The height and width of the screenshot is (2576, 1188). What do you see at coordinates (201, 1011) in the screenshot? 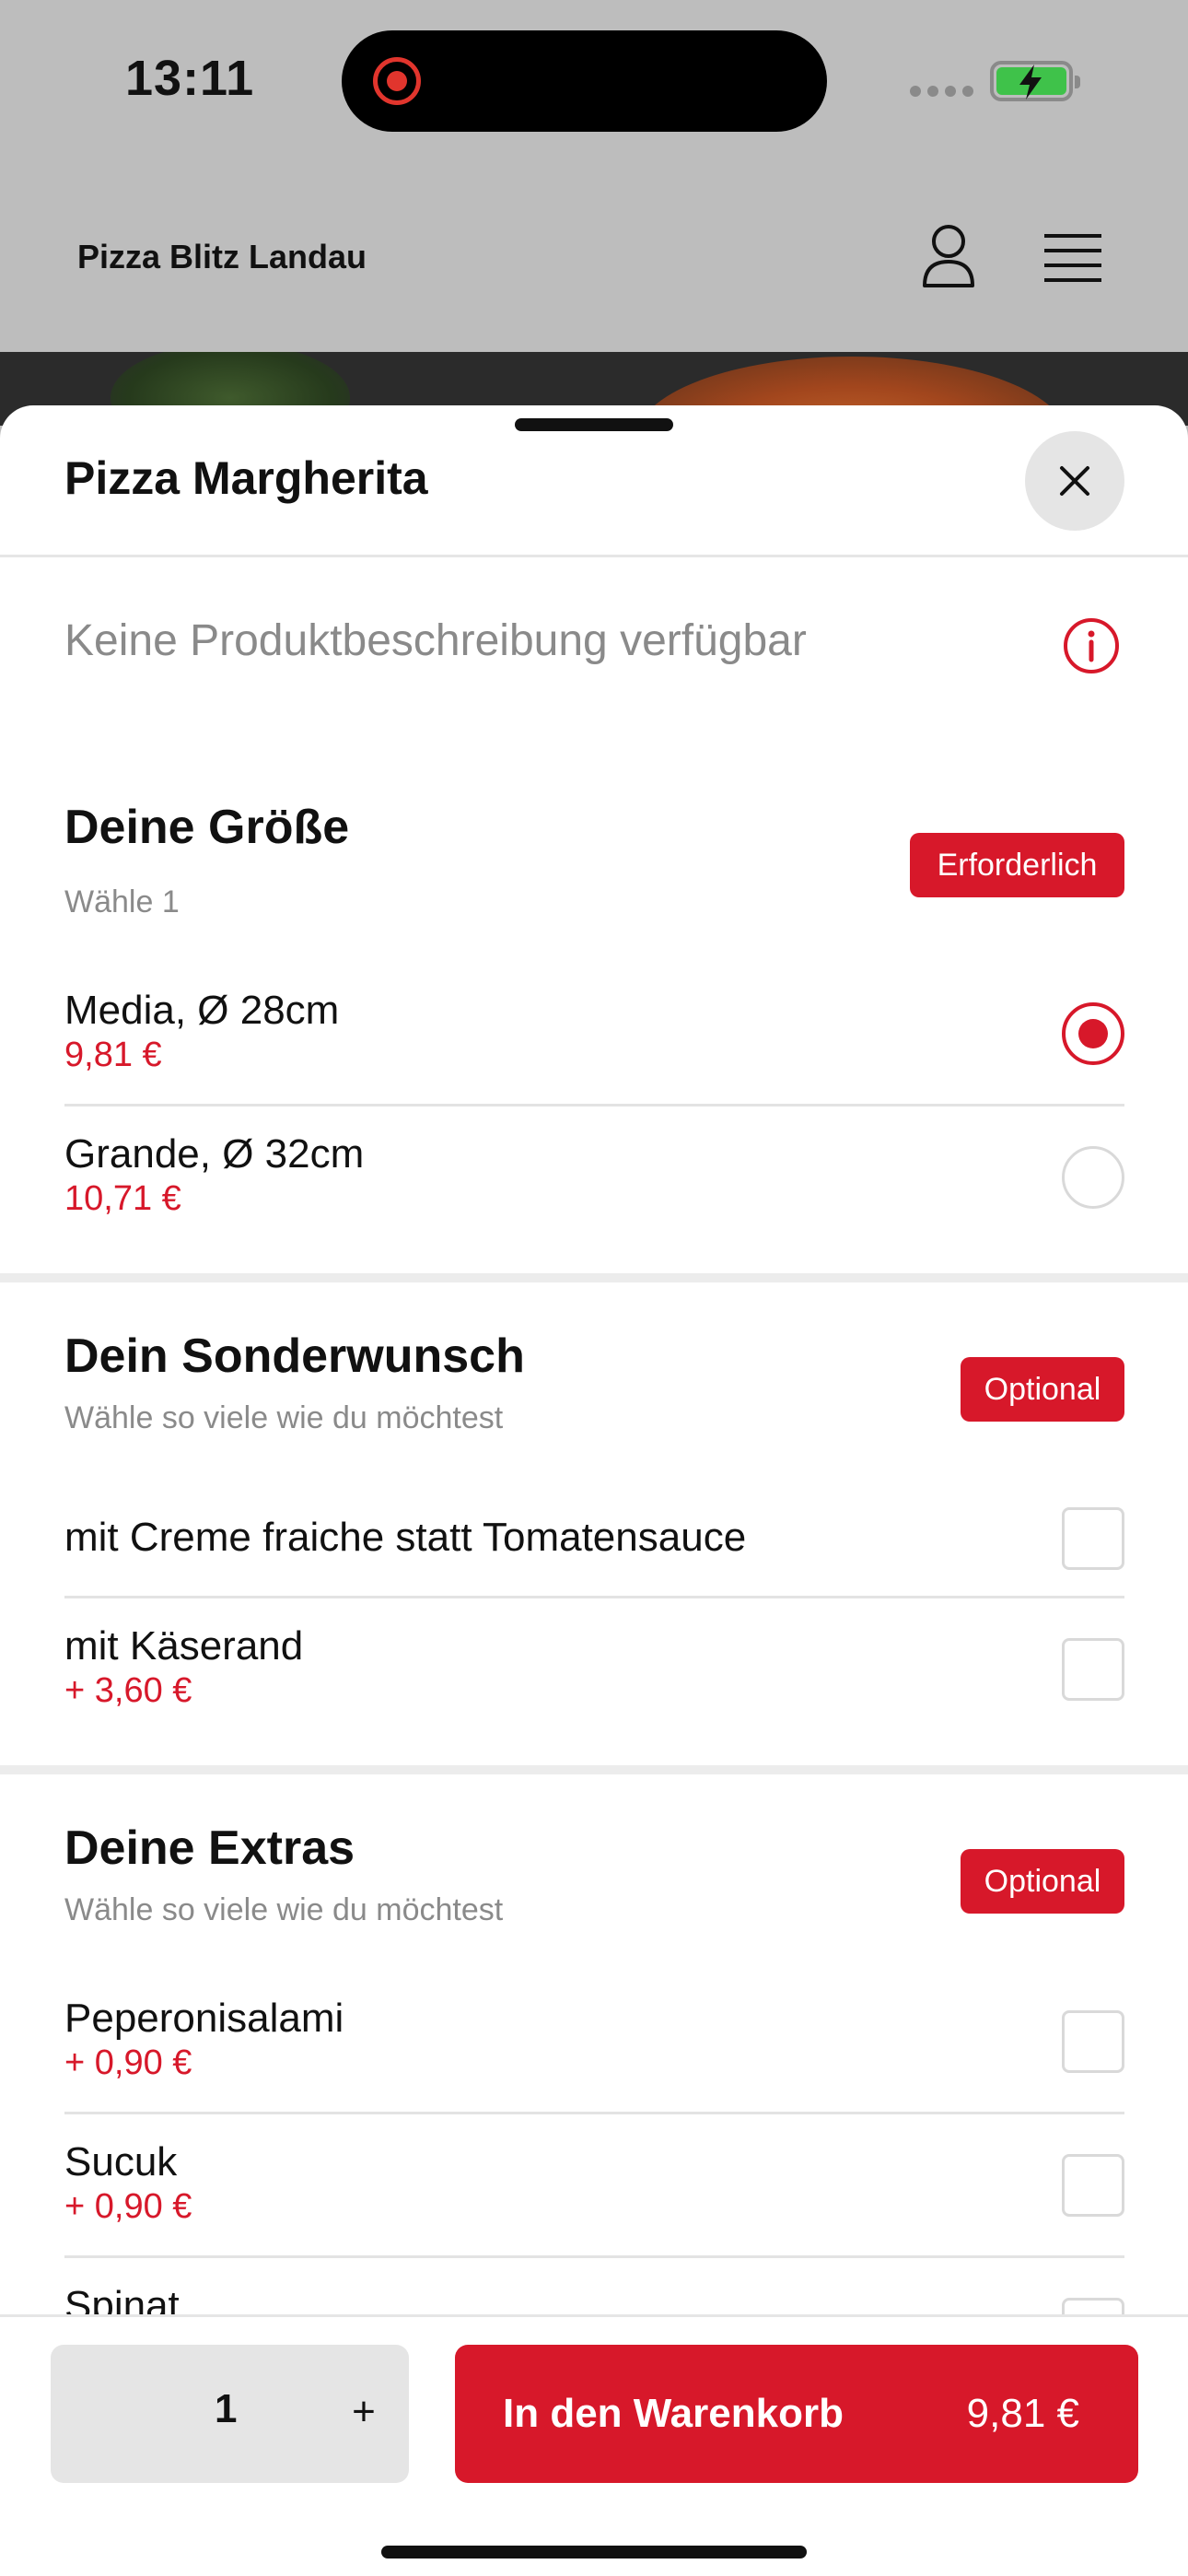
I see `option-name: Media, Ø 28cm` at bounding box center [201, 1011].